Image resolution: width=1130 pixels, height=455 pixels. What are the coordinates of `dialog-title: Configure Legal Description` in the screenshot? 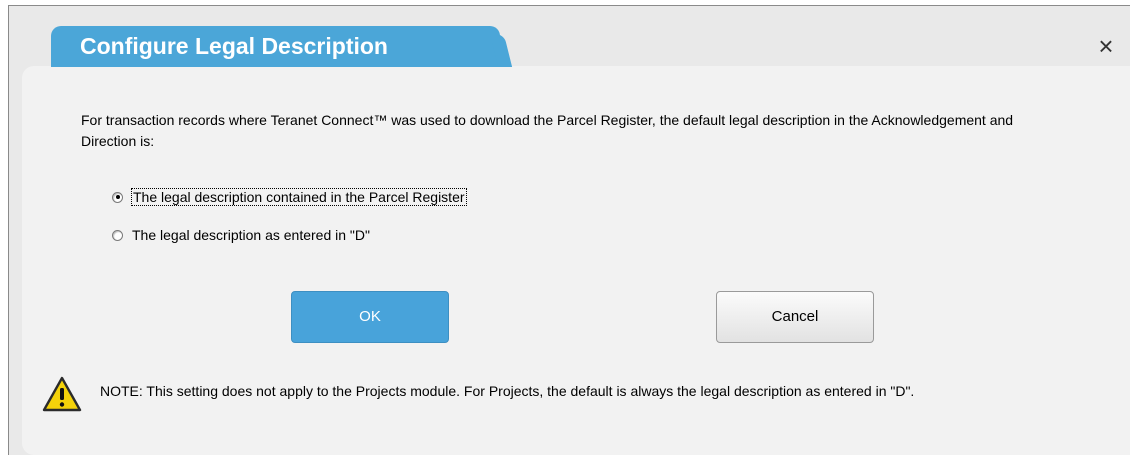 It's located at (275, 46).